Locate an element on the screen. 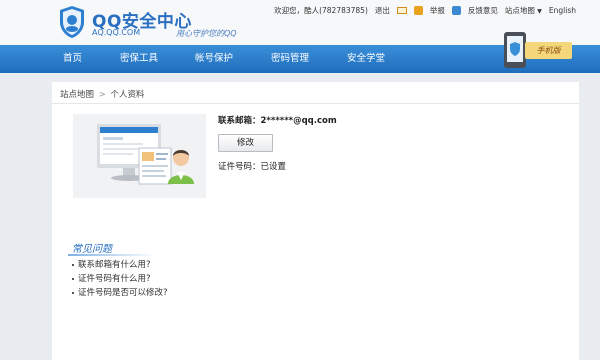 This screenshot has height=360, width=600. logout-link: 退出 is located at coordinates (382, 10).